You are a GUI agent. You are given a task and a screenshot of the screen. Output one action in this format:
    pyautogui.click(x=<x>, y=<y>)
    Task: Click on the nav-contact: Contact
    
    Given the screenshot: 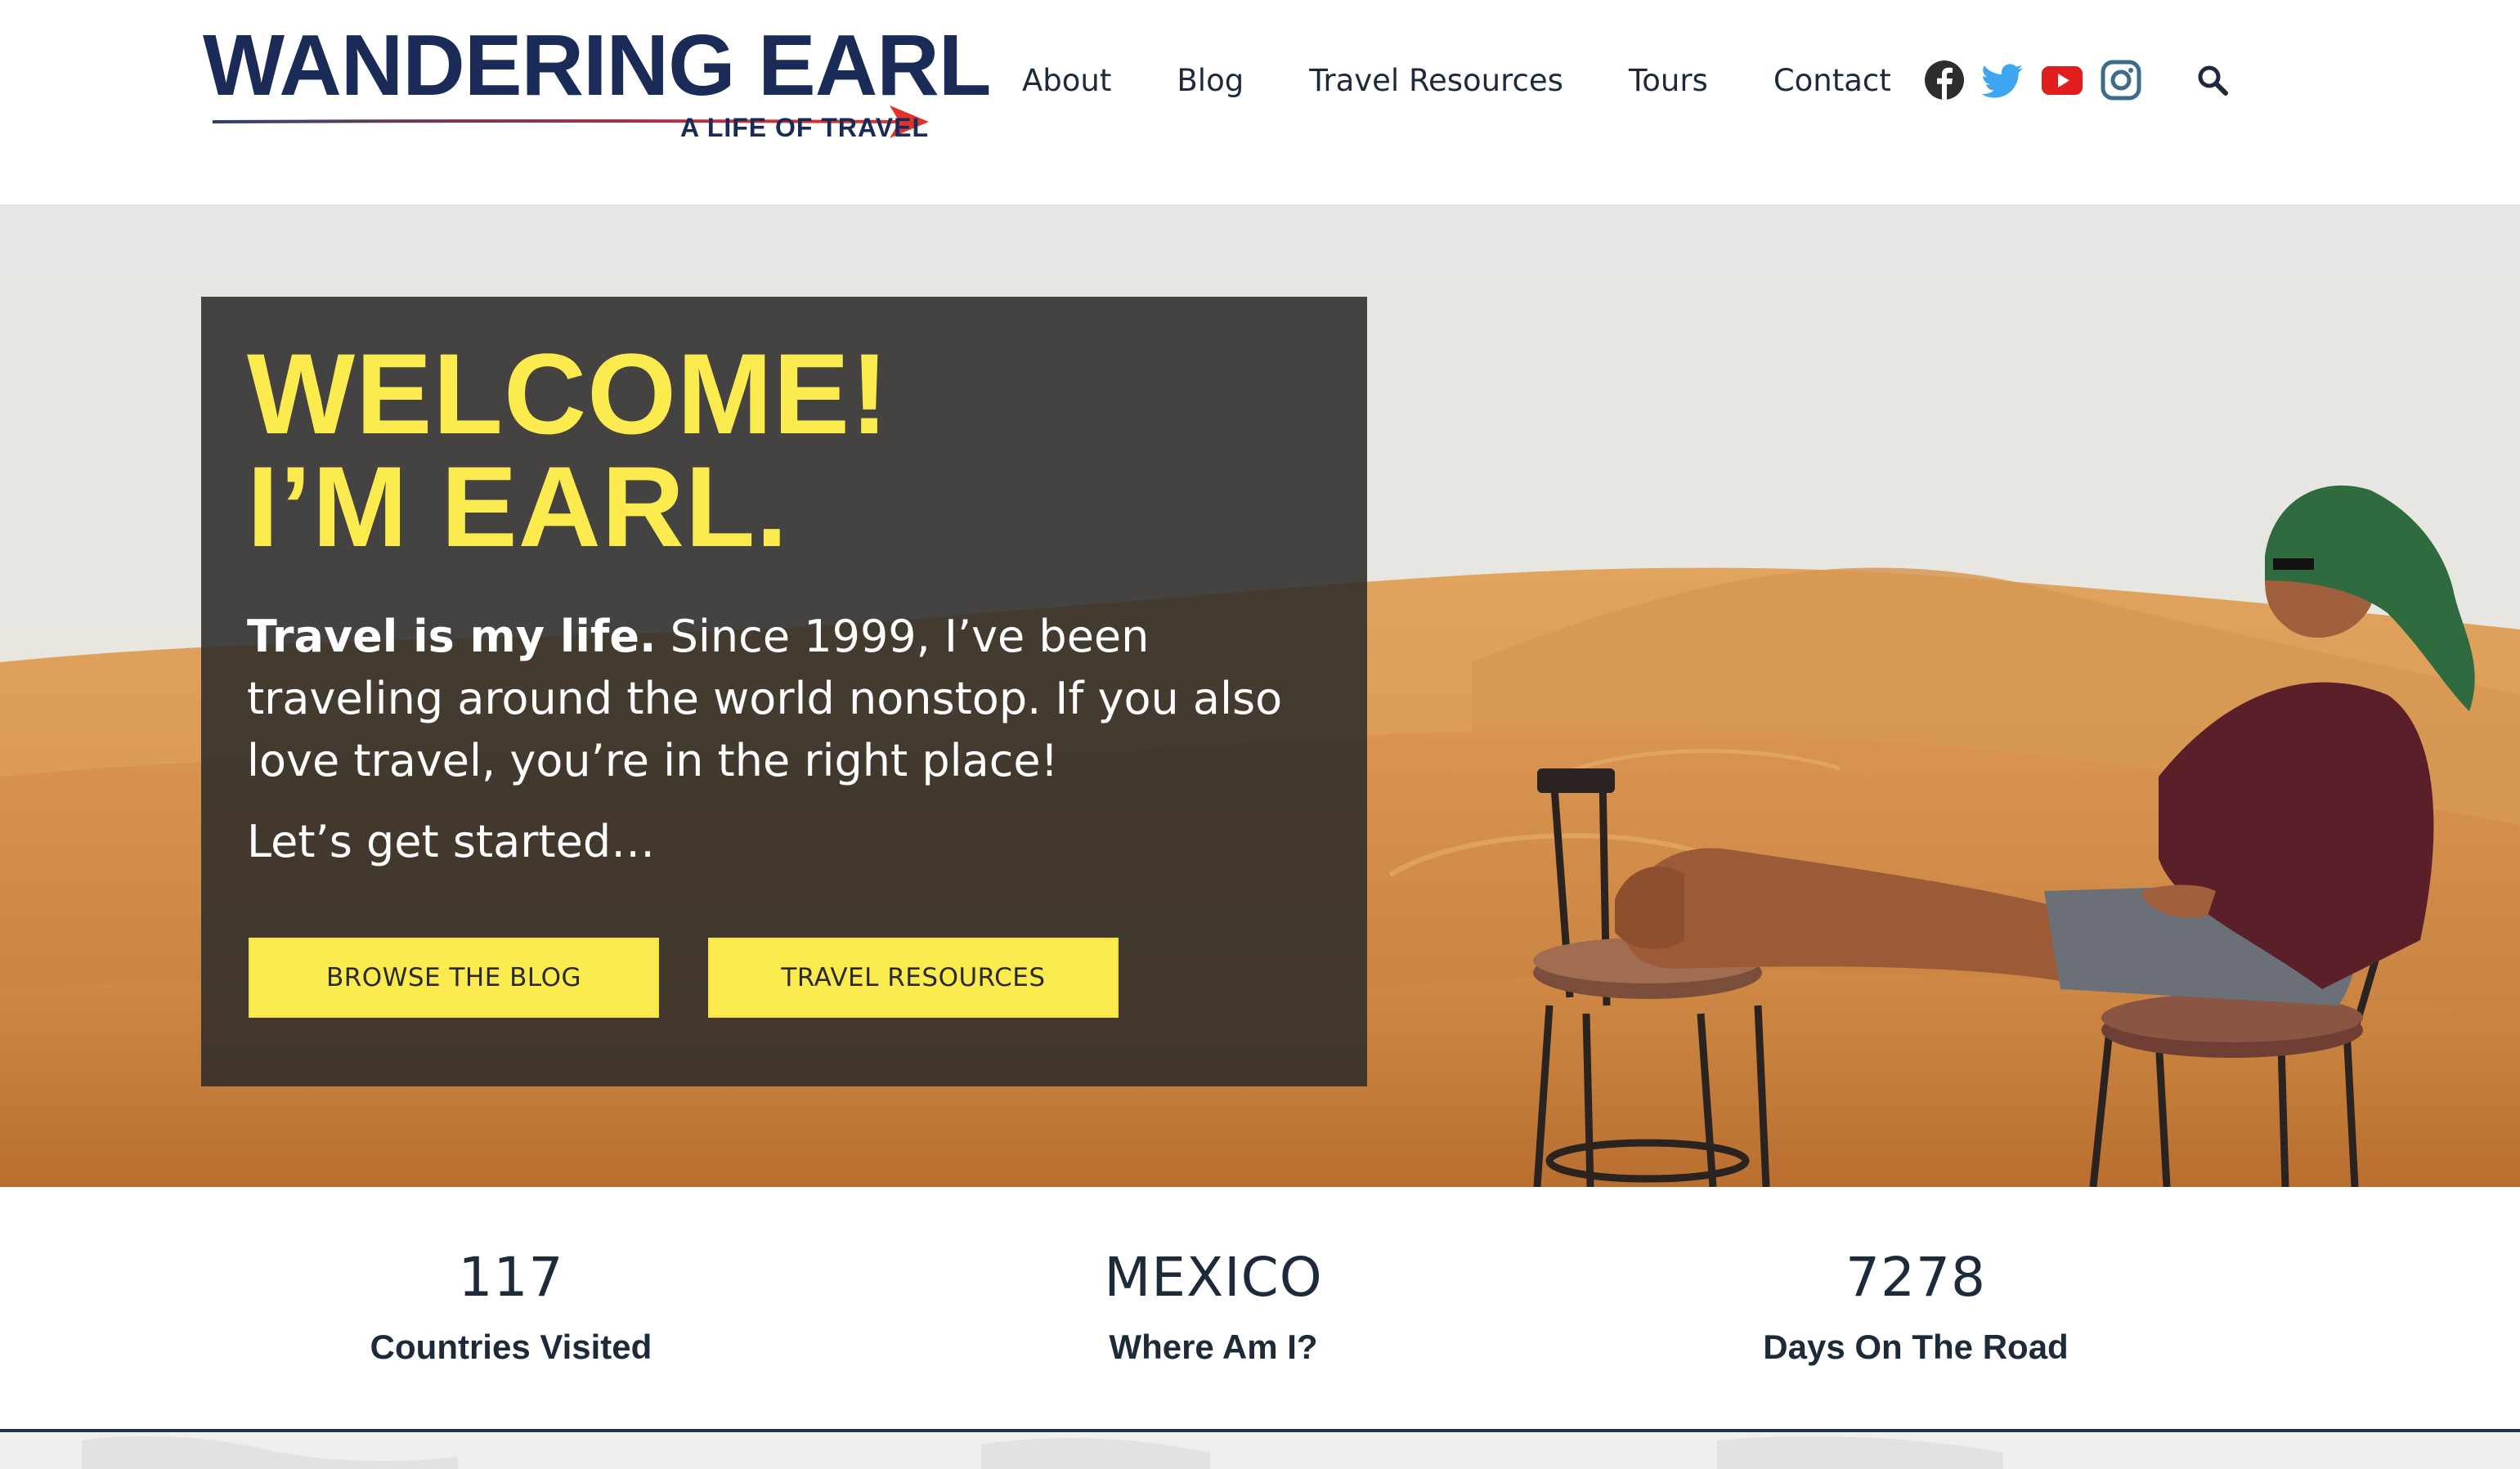 What is the action you would take?
    pyautogui.click(x=1832, y=80)
    